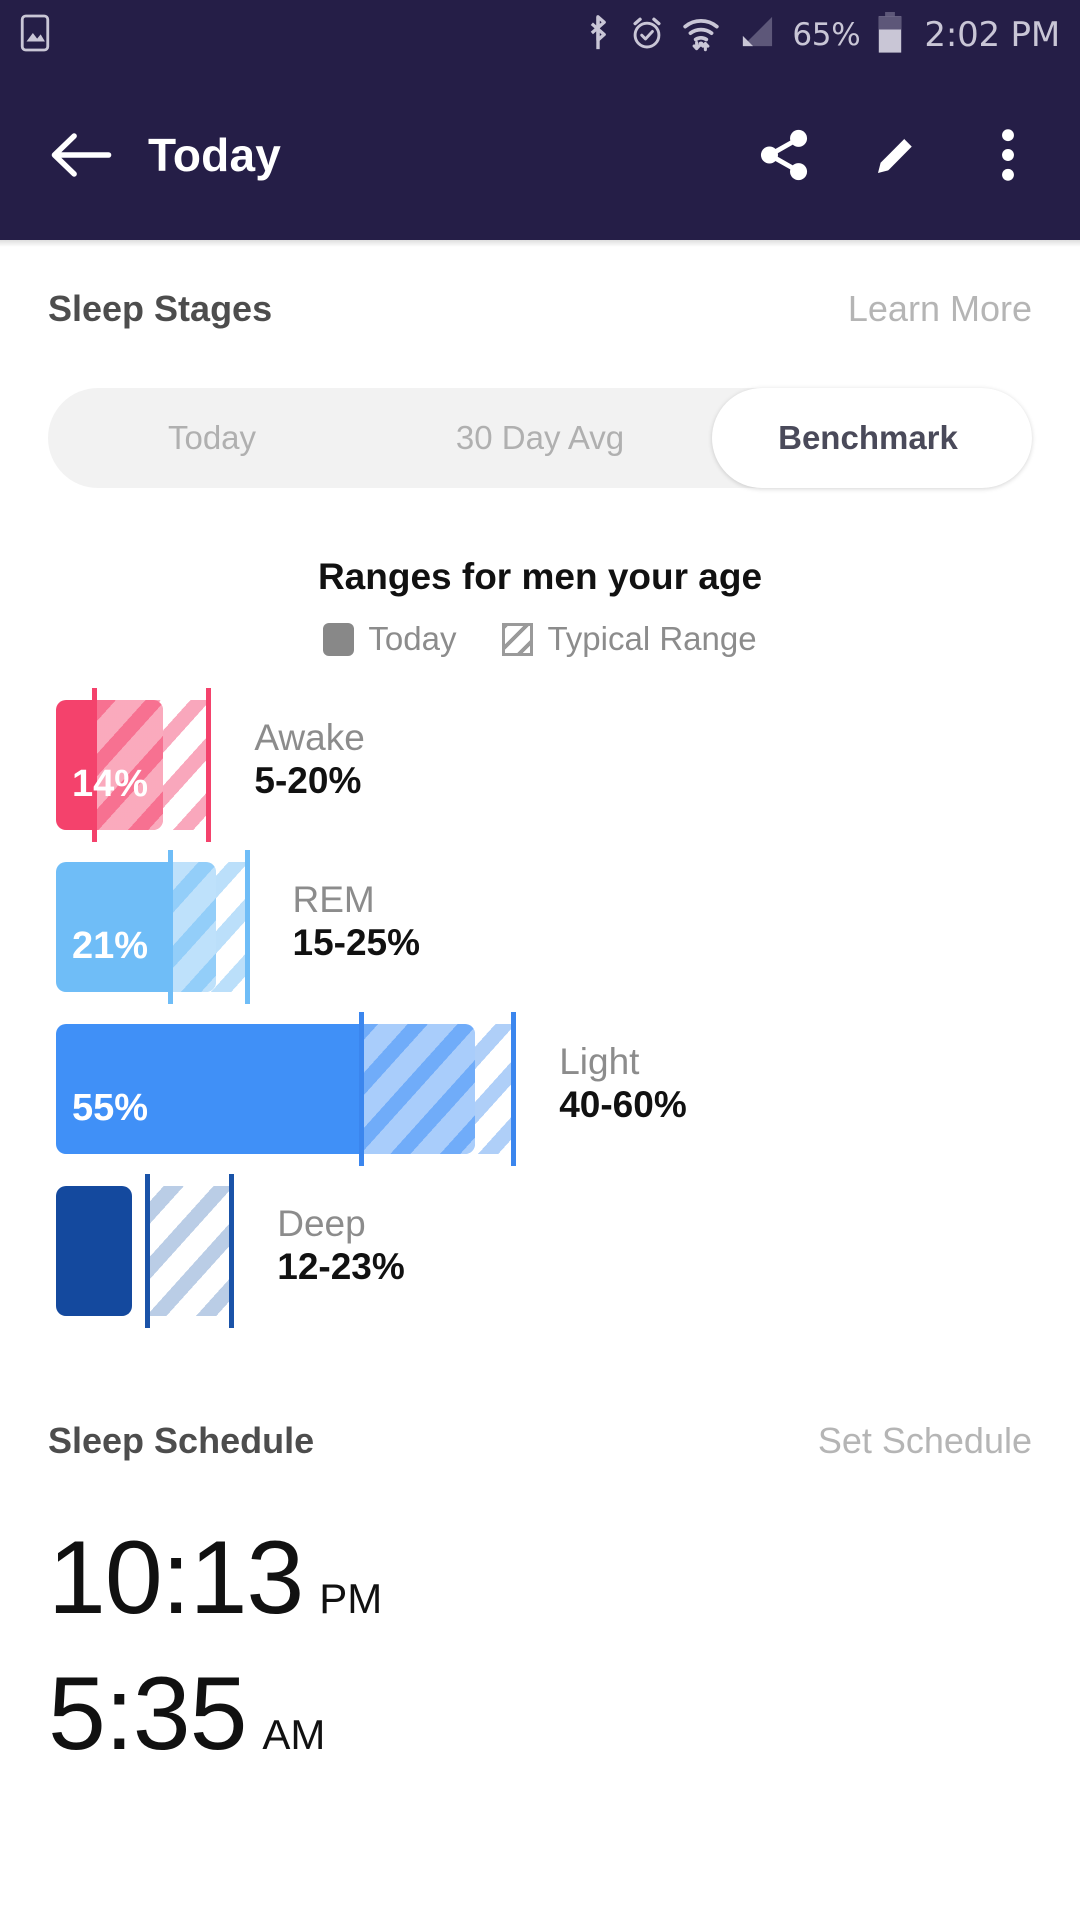 The height and width of the screenshot is (1920, 1080). I want to click on bar-stage-name-awake: Awake, so click(309, 737).